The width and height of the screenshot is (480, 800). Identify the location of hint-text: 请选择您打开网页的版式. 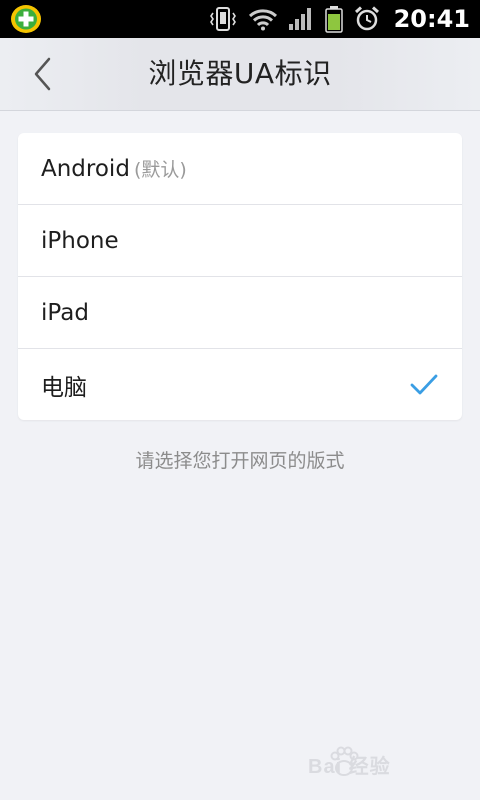
(240, 461).